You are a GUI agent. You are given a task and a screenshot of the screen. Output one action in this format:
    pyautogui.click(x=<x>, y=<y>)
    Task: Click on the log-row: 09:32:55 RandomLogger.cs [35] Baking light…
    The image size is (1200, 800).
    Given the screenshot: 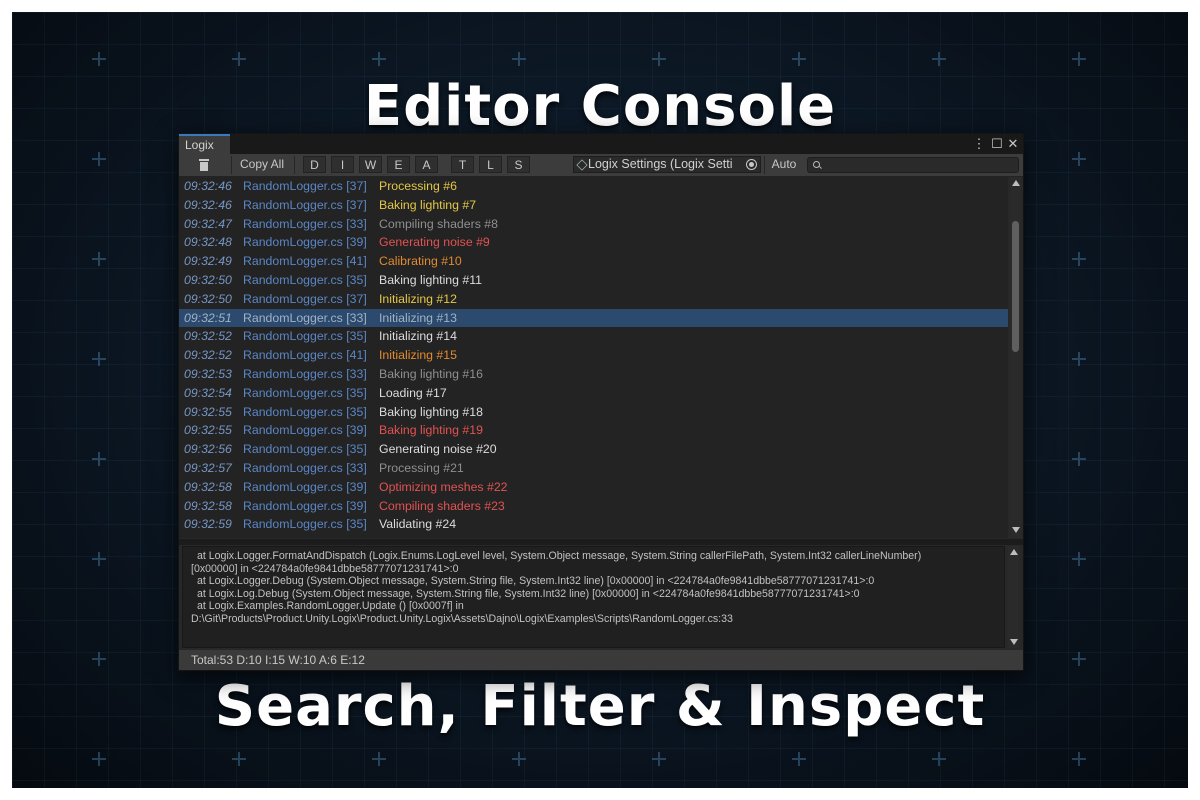 What is the action you would take?
    pyautogui.click(x=593, y=412)
    